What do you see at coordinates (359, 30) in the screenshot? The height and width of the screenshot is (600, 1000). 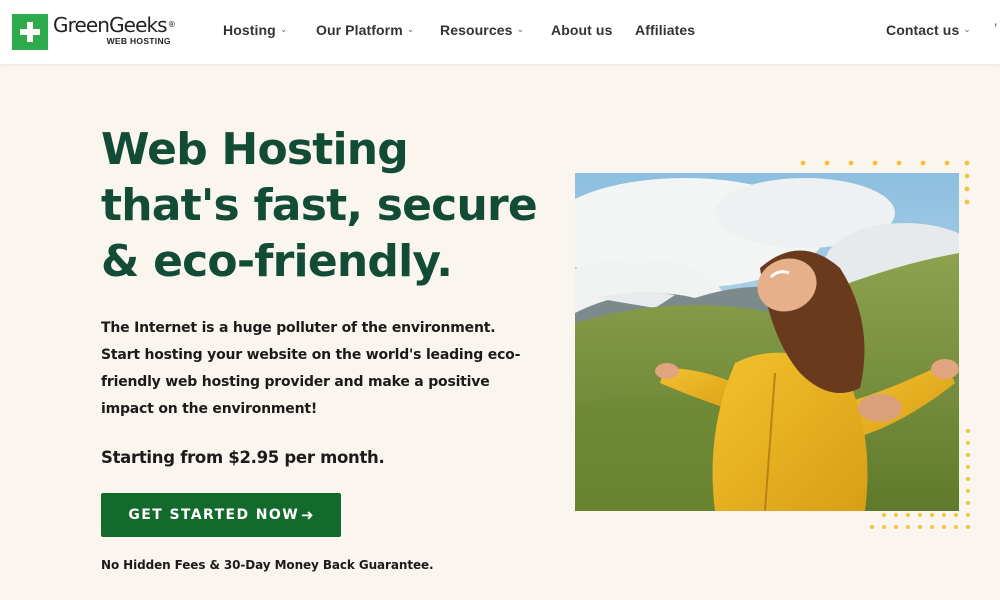 I see `nav-our-platform-label: Our Platform` at bounding box center [359, 30].